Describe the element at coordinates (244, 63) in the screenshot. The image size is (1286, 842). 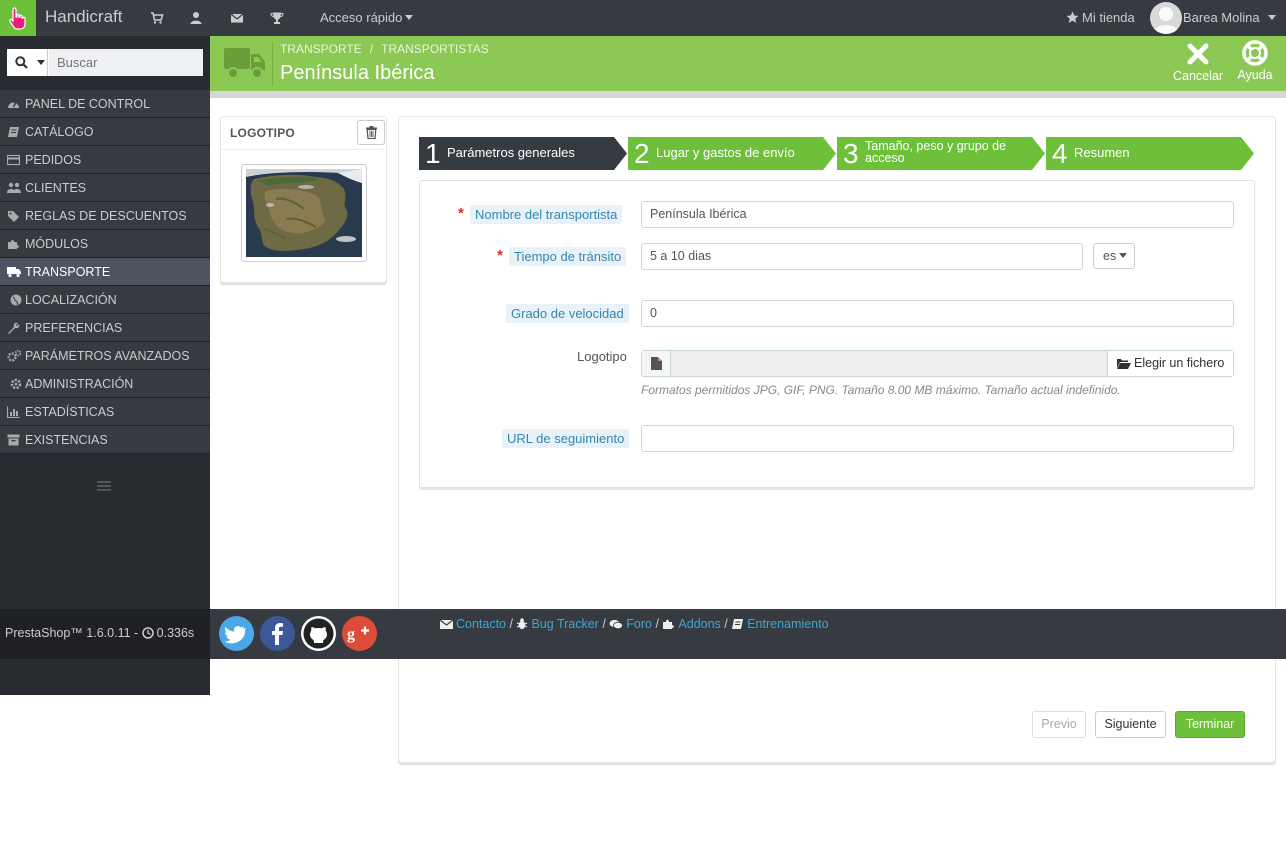
I see `truck-icon` at that location.